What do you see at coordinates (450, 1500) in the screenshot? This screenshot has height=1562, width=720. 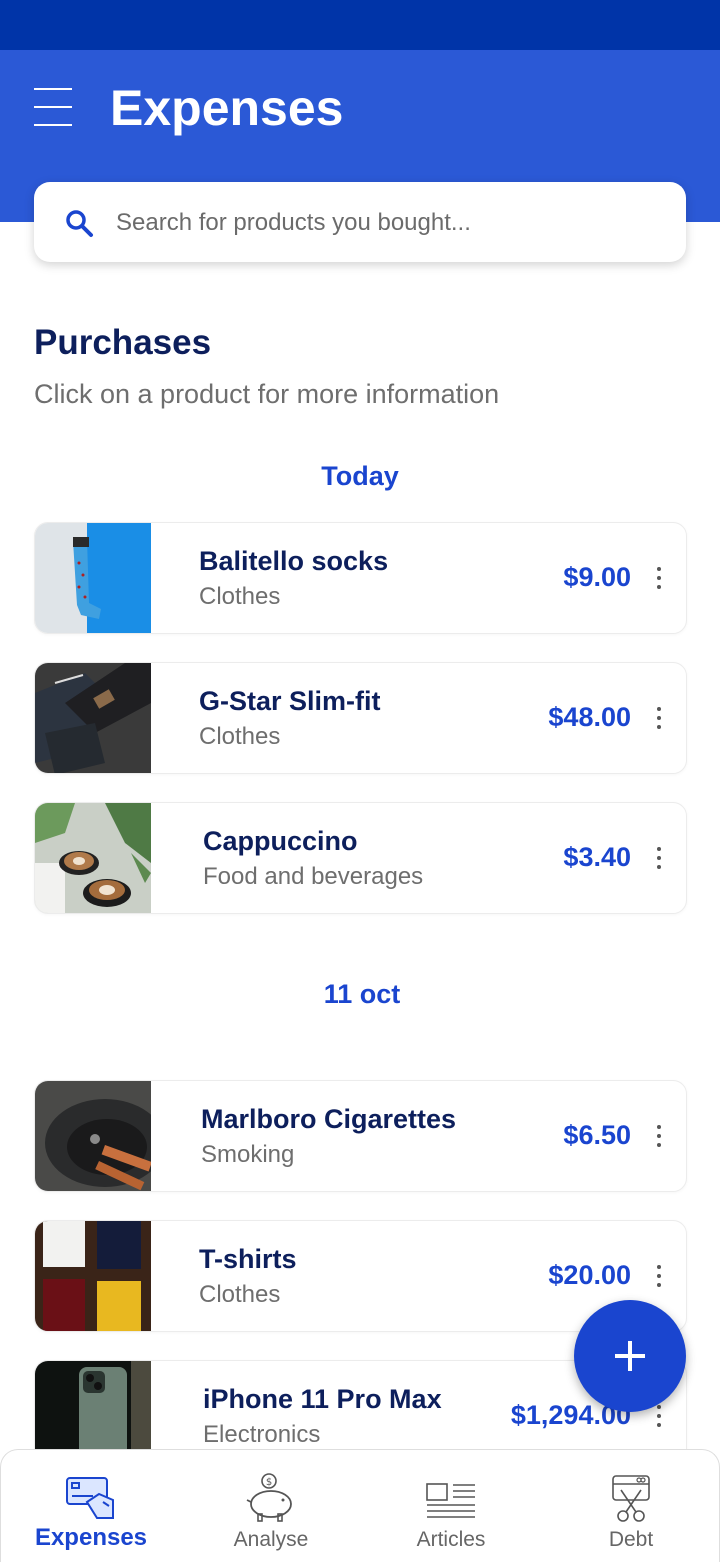 I see `newspaper-icon` at bounding box center [450, 1500].